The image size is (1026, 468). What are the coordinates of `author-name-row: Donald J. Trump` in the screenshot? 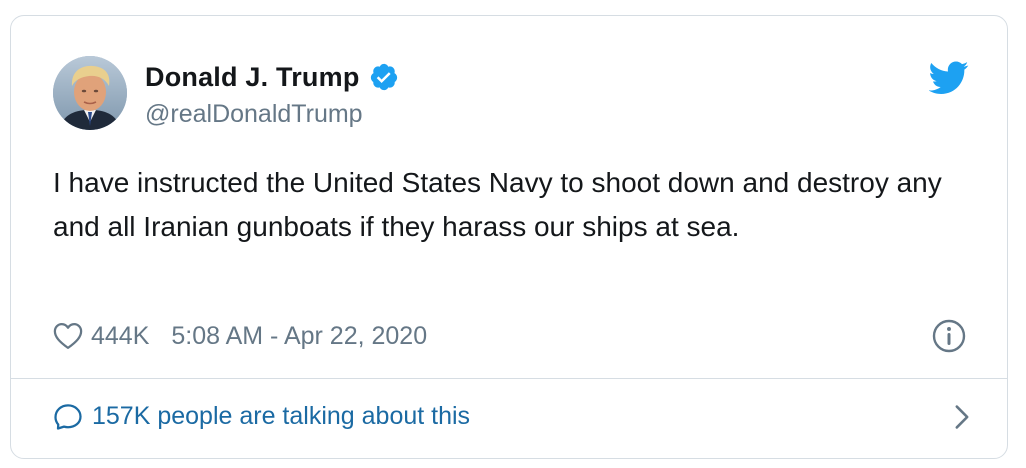 It's located at (272, 77).